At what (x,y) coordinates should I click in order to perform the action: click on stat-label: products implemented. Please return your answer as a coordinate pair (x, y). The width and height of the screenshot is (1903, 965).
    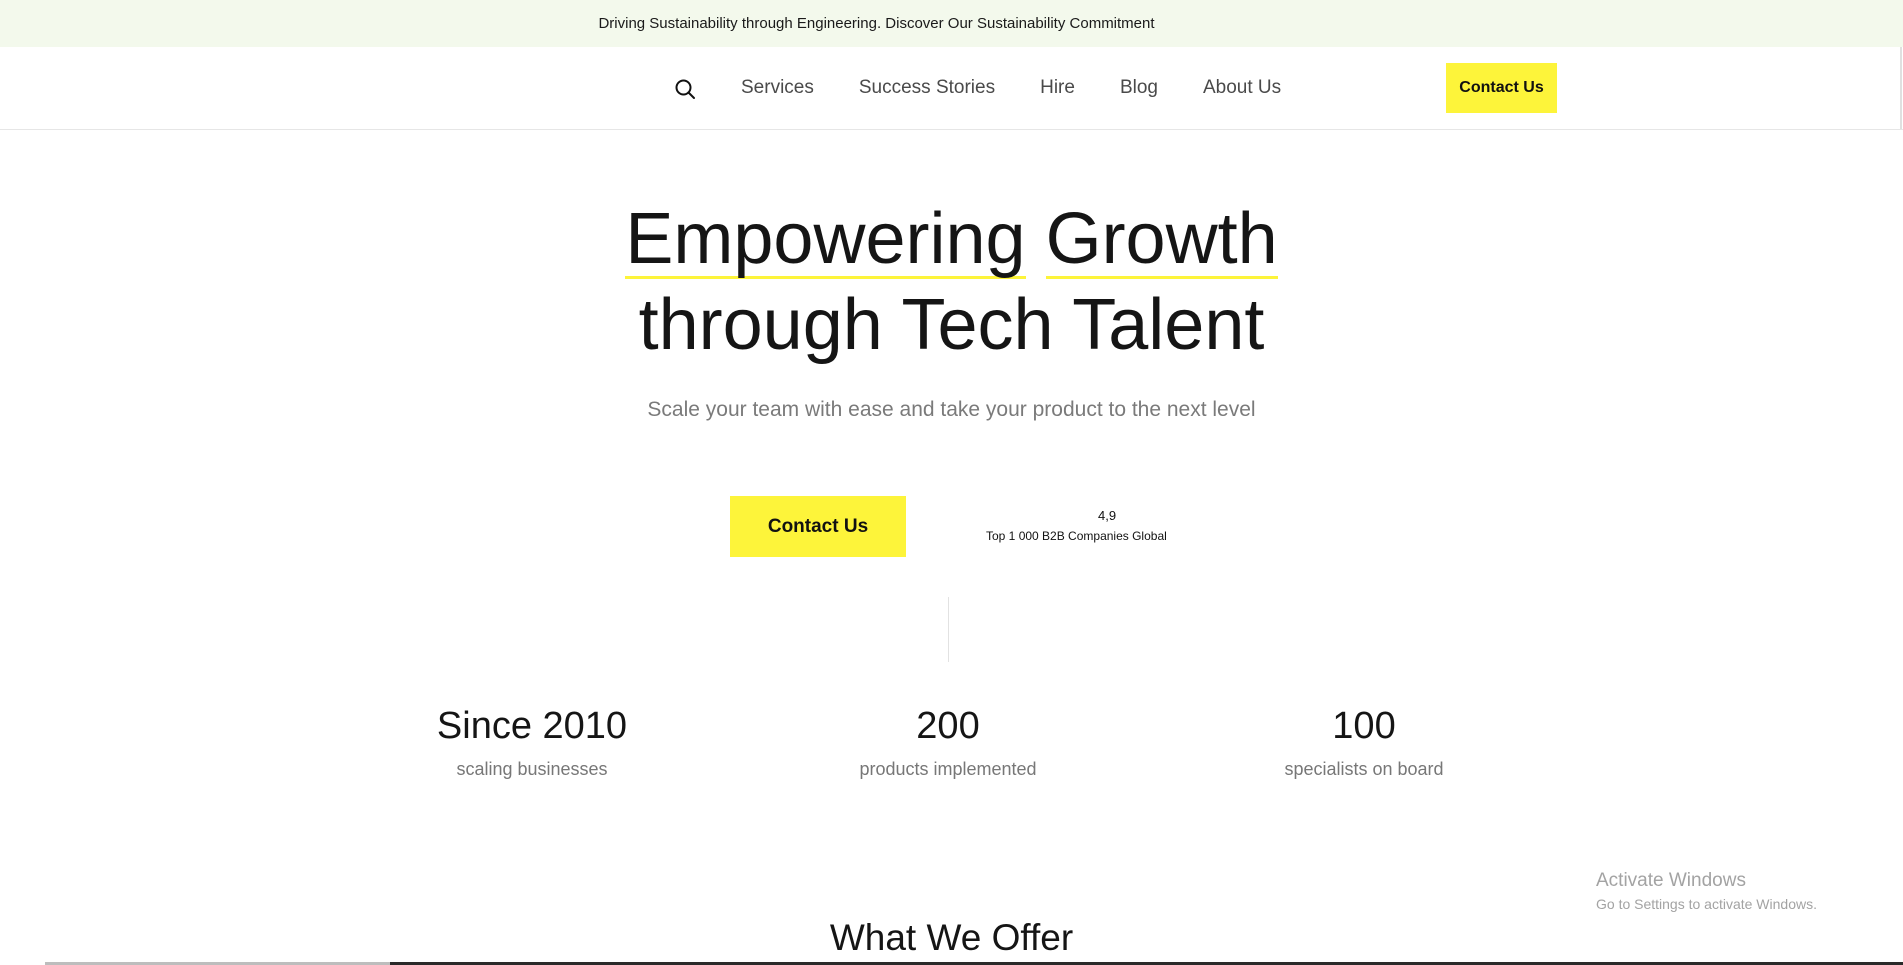
    Looking at the image, I should click on (948, 769).